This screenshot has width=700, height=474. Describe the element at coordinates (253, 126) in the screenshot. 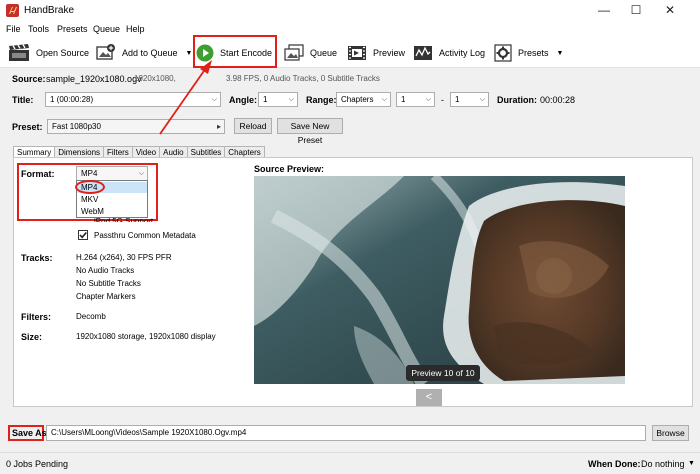

I see `reload-button: Reload` at that location.